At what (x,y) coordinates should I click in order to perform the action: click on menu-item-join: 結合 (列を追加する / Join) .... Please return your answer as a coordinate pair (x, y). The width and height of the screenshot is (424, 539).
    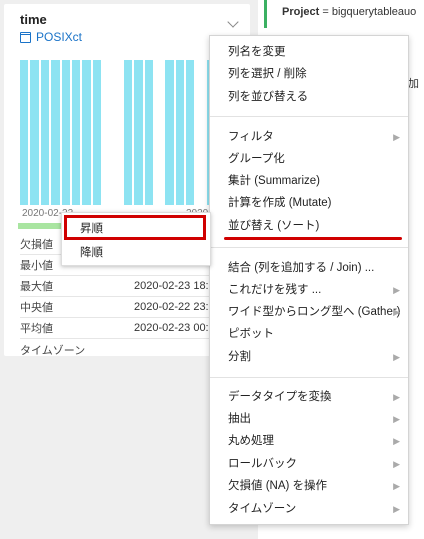
    Looking at the image, I should click on (316, 268).